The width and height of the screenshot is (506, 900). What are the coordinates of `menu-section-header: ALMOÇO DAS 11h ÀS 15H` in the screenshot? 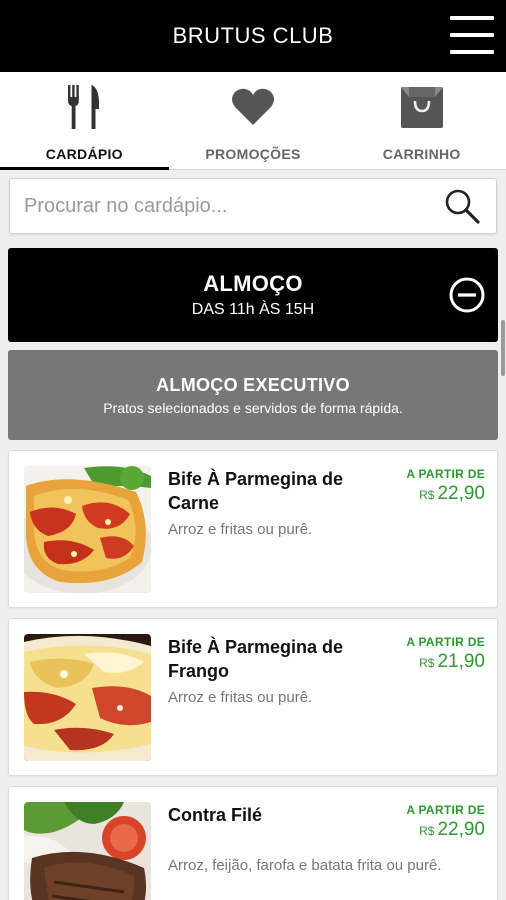 It's located at (253, 295).